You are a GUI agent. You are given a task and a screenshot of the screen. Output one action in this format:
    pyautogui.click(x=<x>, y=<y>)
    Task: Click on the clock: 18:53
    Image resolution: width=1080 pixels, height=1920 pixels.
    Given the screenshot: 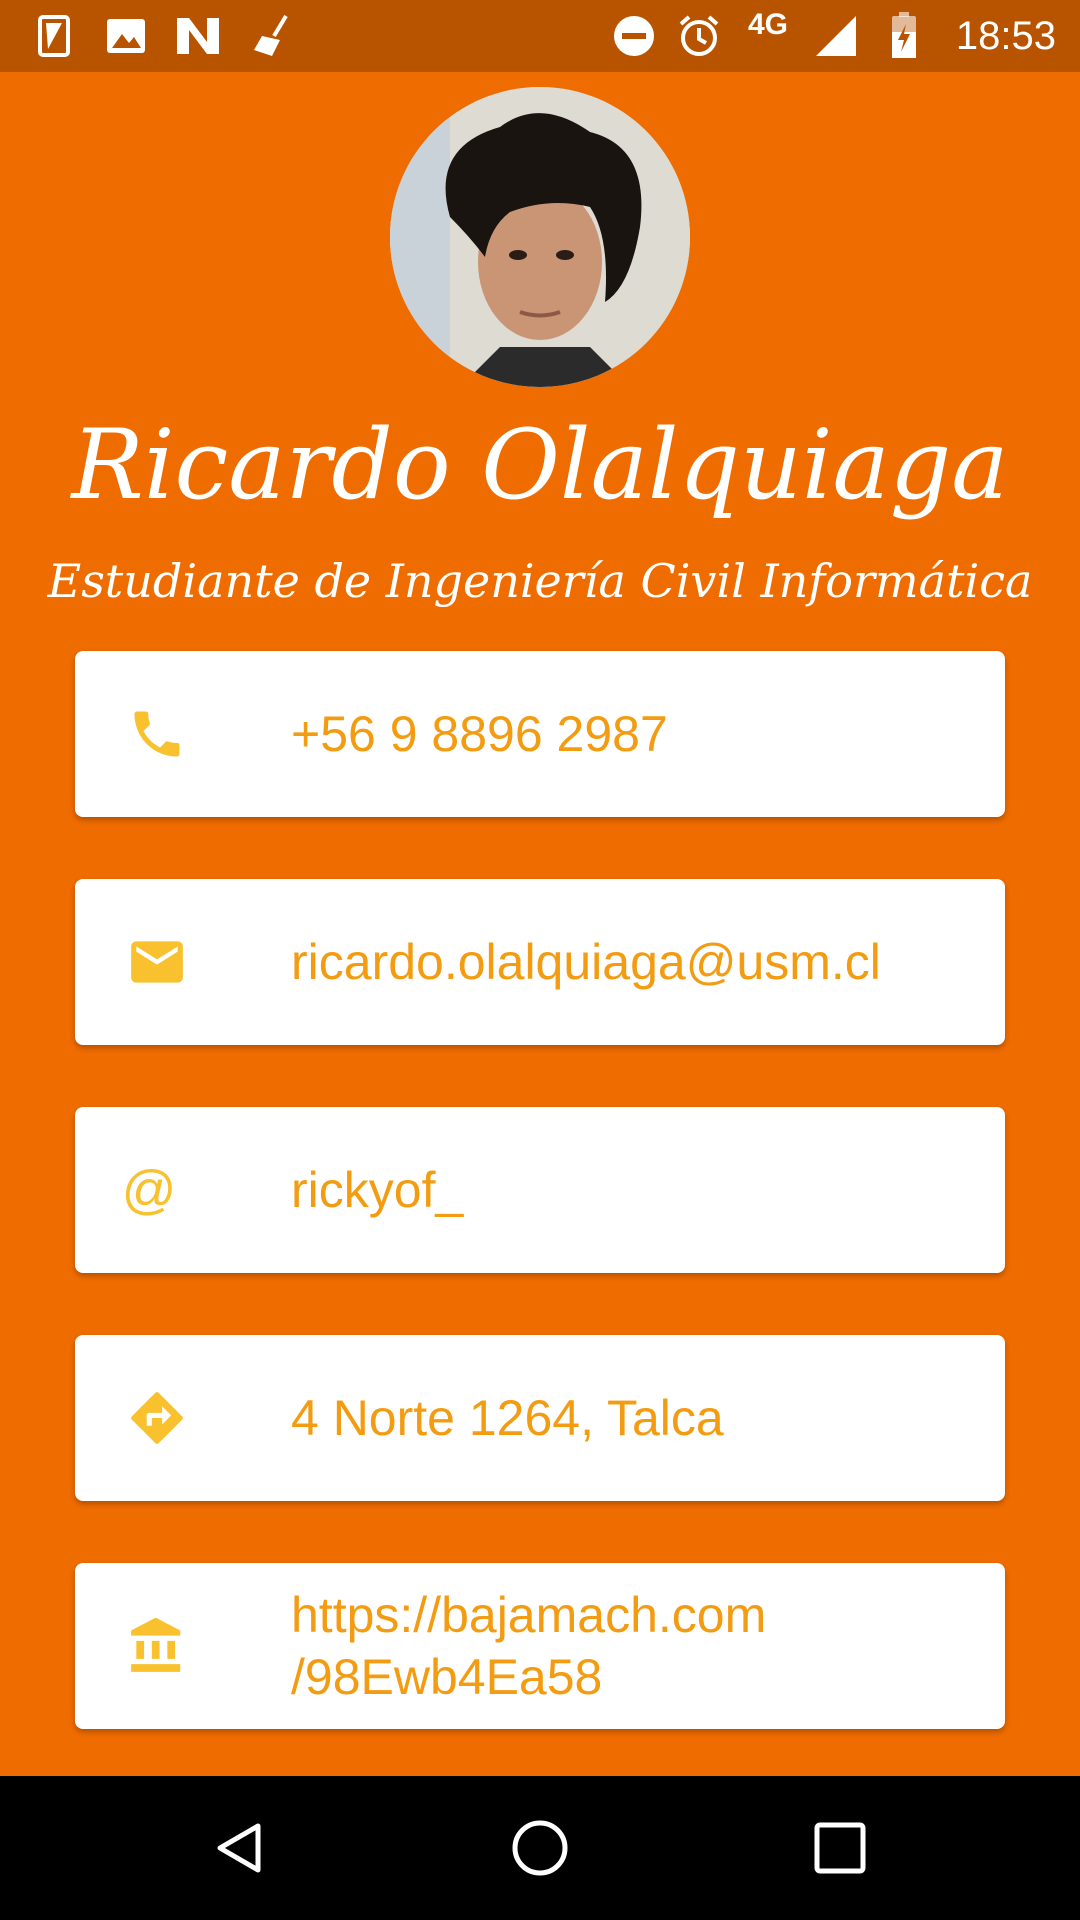 What is the action you would take?
    pyautogui.click(x=1005, y=36)
    